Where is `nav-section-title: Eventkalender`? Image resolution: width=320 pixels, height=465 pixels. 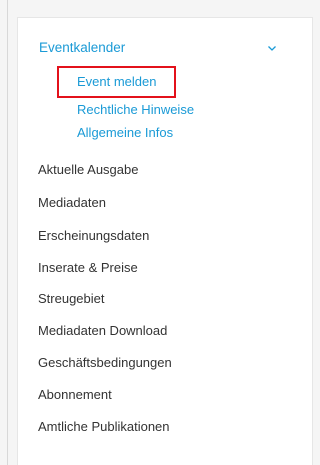
nav-section-title: Eventkalender is located at coordinates (82, 48).